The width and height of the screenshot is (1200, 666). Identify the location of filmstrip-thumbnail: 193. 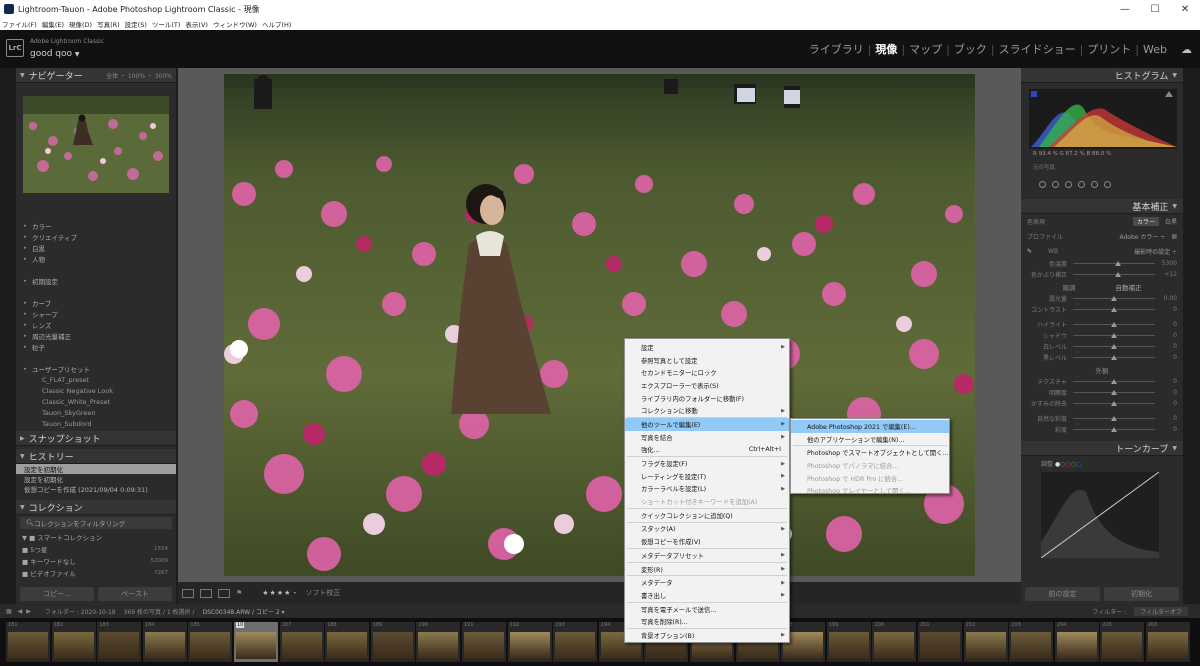
(575, 642).